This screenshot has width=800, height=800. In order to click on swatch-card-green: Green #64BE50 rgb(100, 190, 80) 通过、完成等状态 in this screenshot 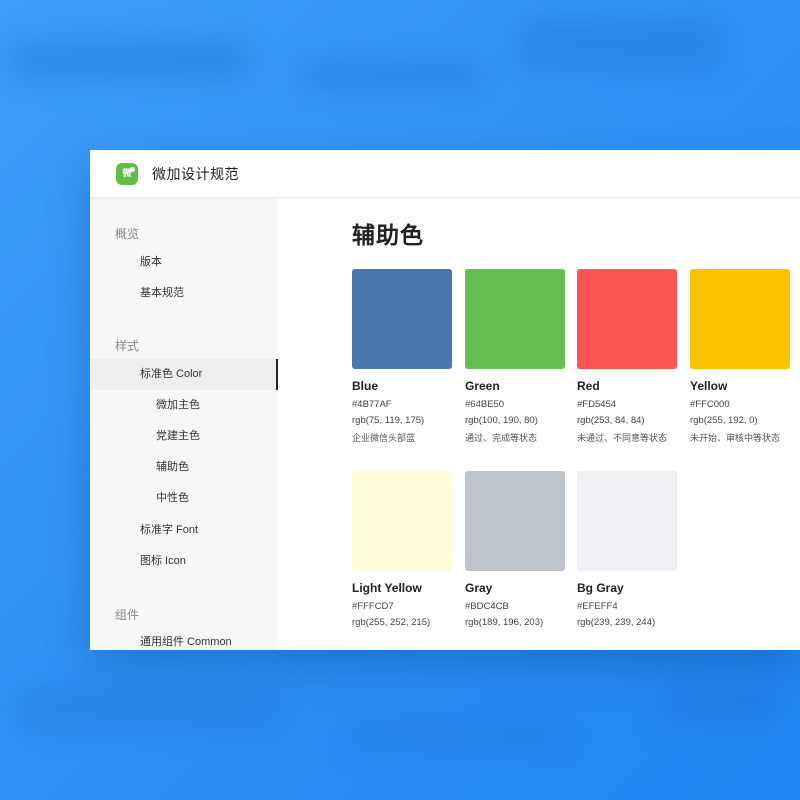, I will do `click(515, 356)`.